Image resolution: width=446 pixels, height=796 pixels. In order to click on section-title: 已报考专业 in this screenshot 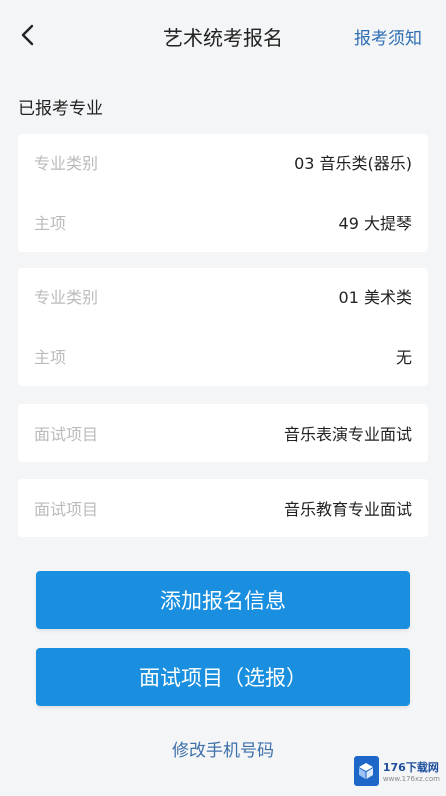, I will do `click(60, 109)`.